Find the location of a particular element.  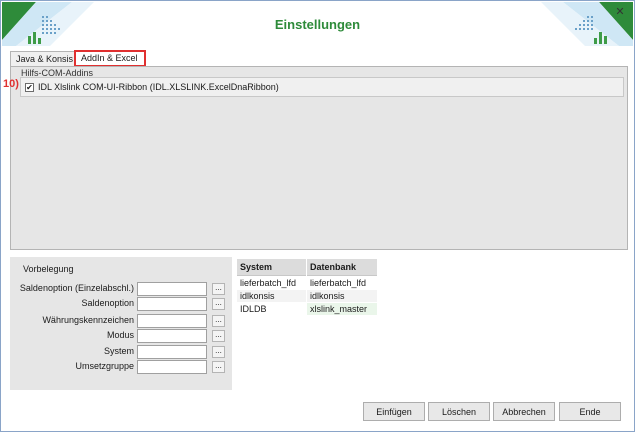

column-header-system: System is located at coordinates (271, 267).